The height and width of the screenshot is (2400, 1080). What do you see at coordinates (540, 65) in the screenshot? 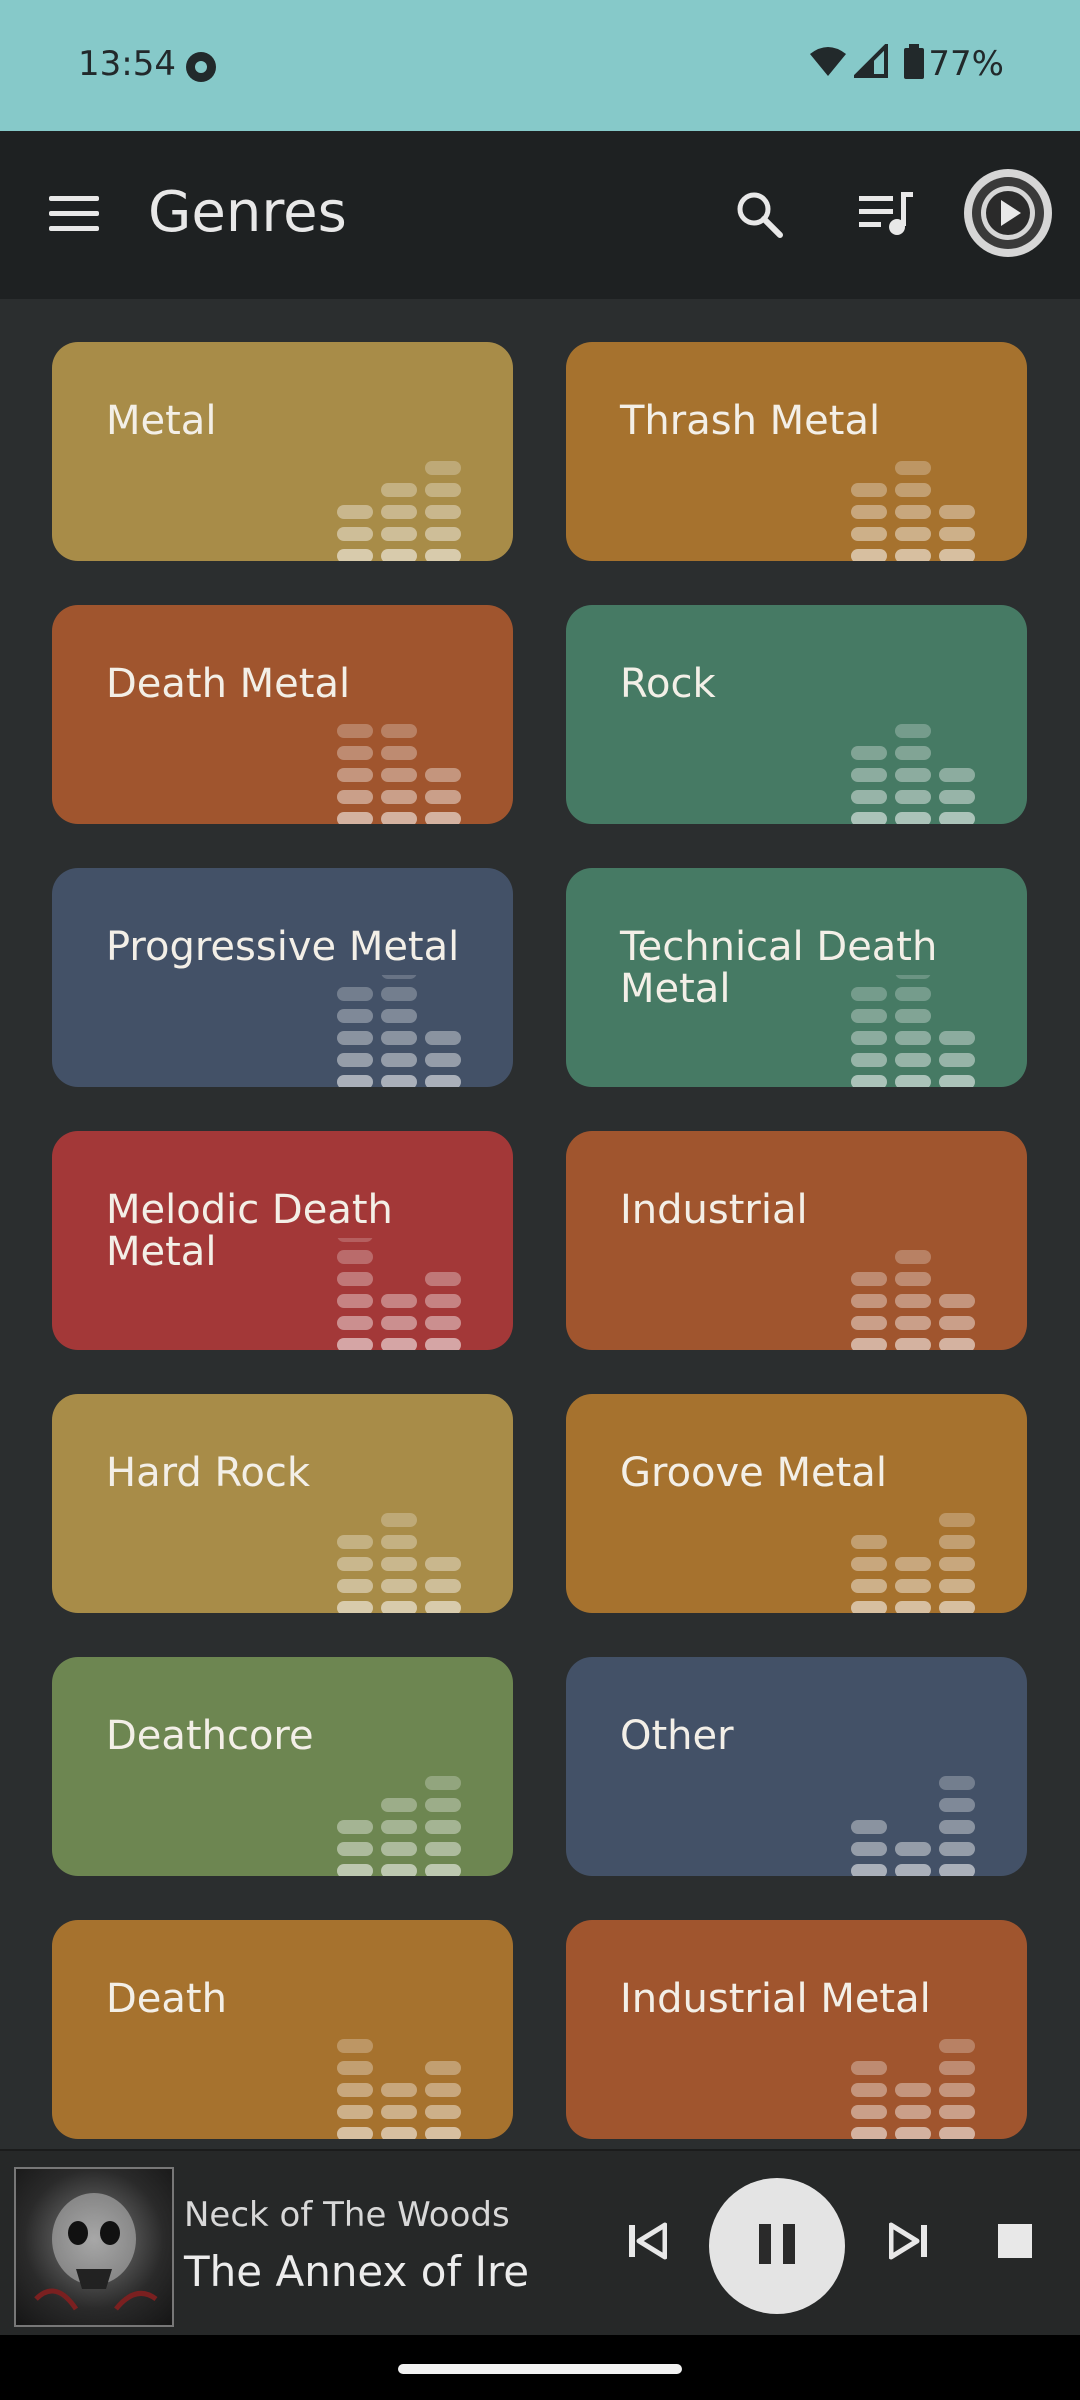
I see `status-bar: 13:54 77%` at bounding box center [540, 65].